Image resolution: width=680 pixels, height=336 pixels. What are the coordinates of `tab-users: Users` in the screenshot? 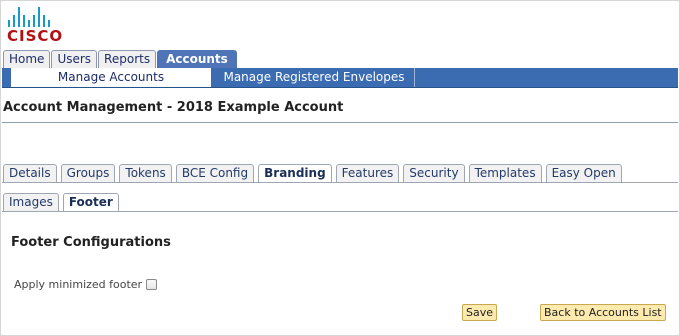 It's located at (74, 59).